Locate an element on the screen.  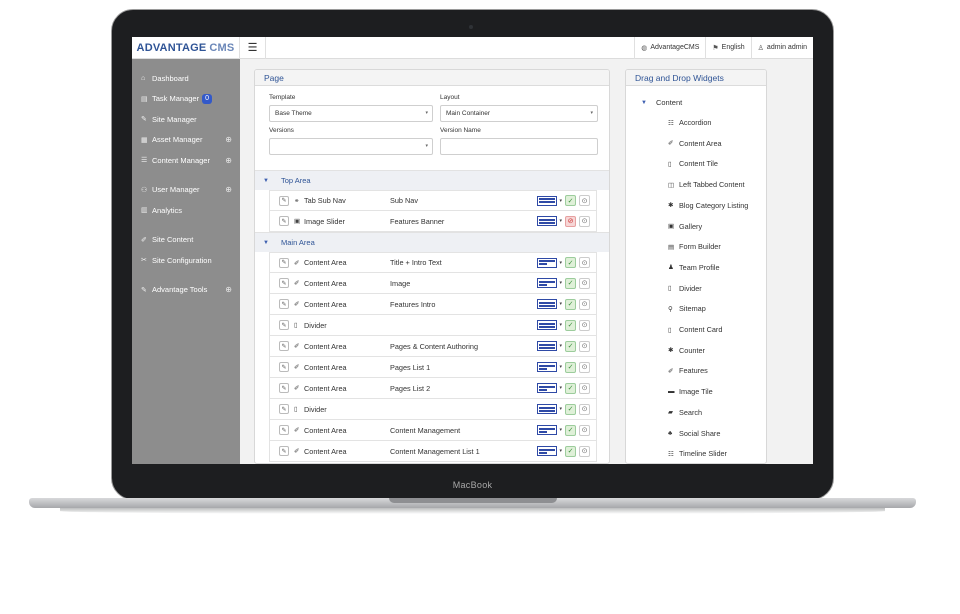
widget-item: ♣Social Share is located at coordinates (694, 433).